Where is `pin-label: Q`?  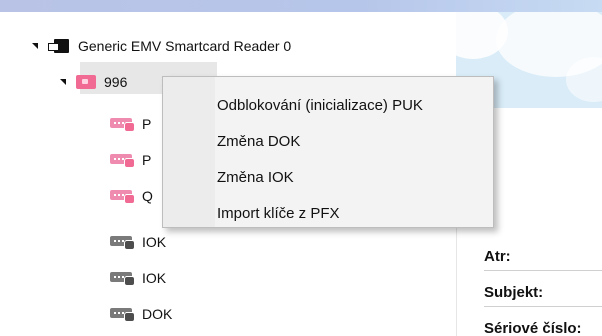 pin-label: Q is located at coordinates (147, 196).